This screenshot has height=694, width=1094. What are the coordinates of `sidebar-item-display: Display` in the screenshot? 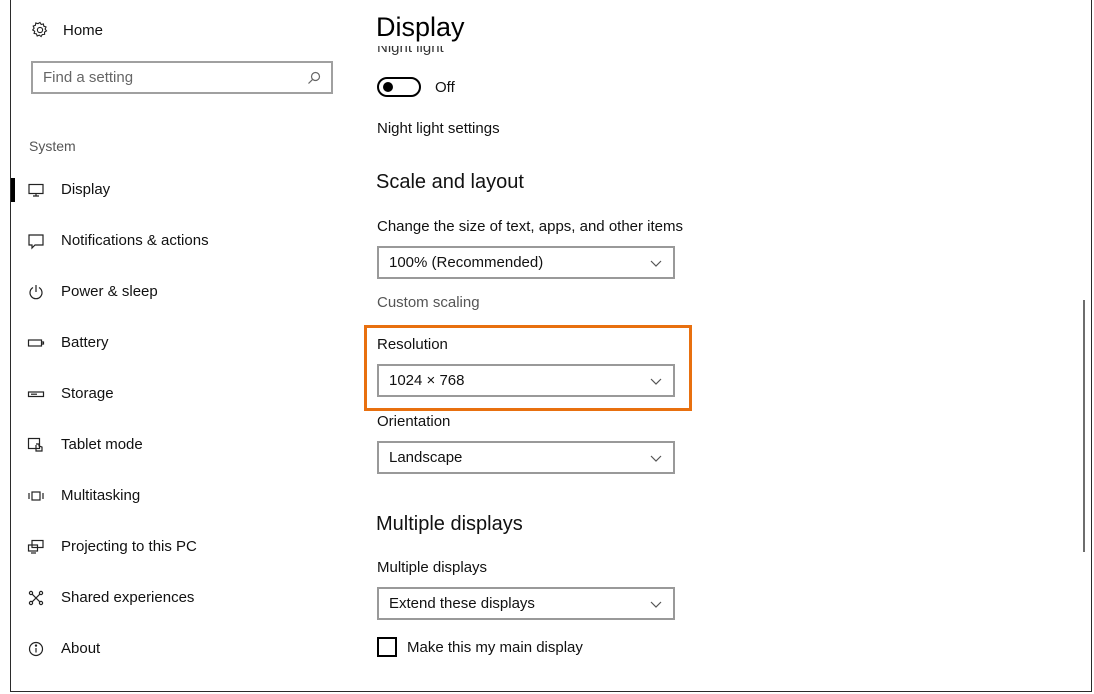 It's located at (183, 189).